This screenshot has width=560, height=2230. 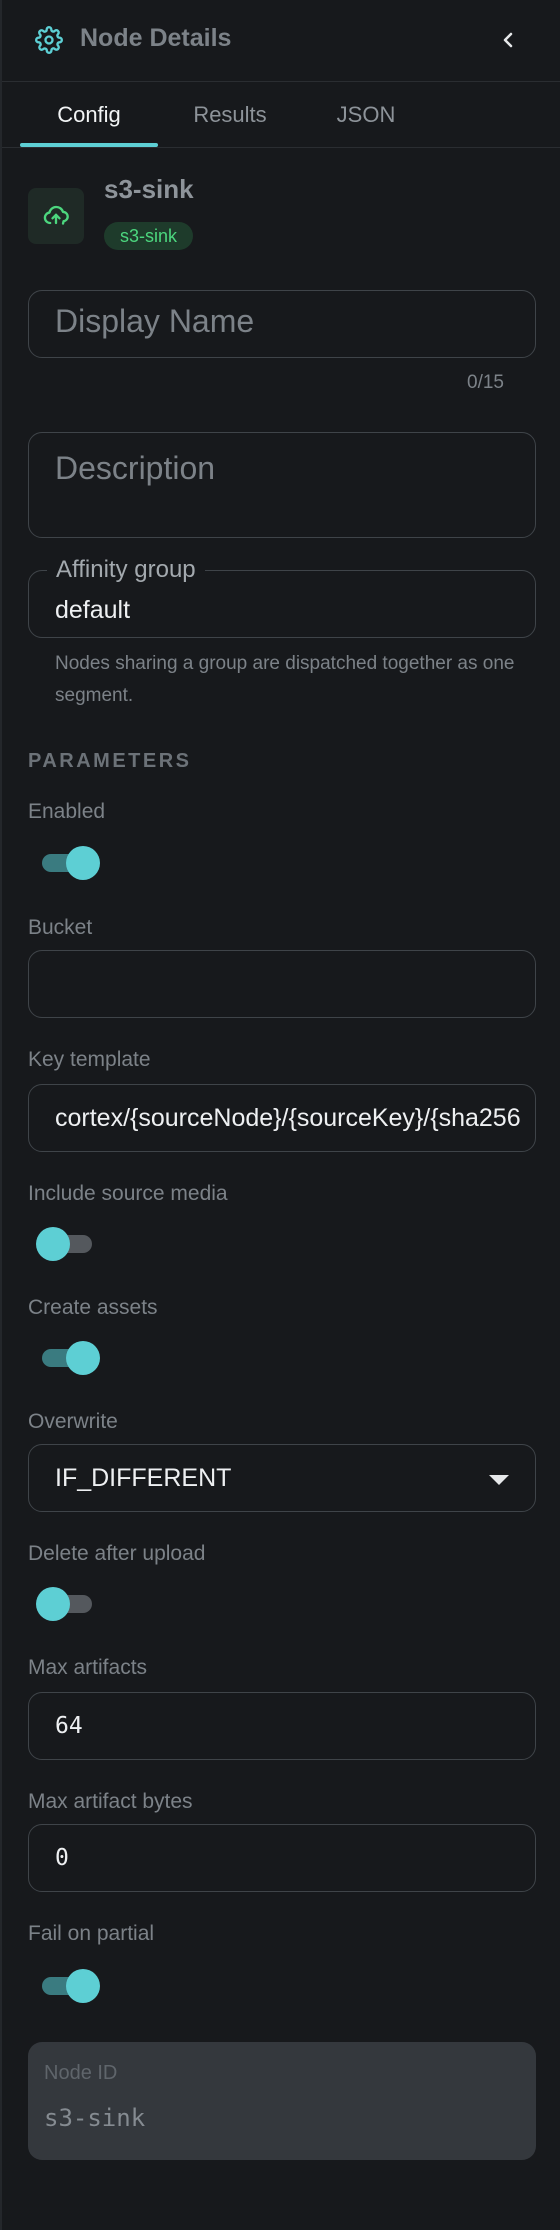 I want to click on node-type-badge: s3-sink, so click(x=149, y=236).